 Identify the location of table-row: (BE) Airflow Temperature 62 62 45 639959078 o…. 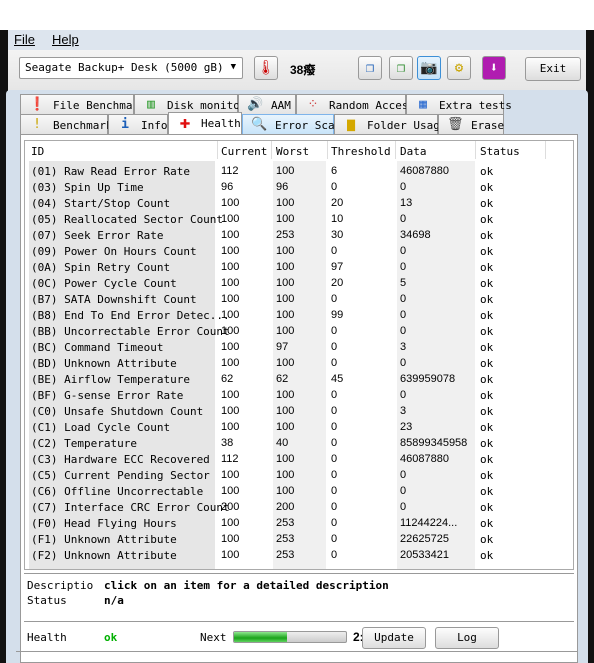
(299, 379).